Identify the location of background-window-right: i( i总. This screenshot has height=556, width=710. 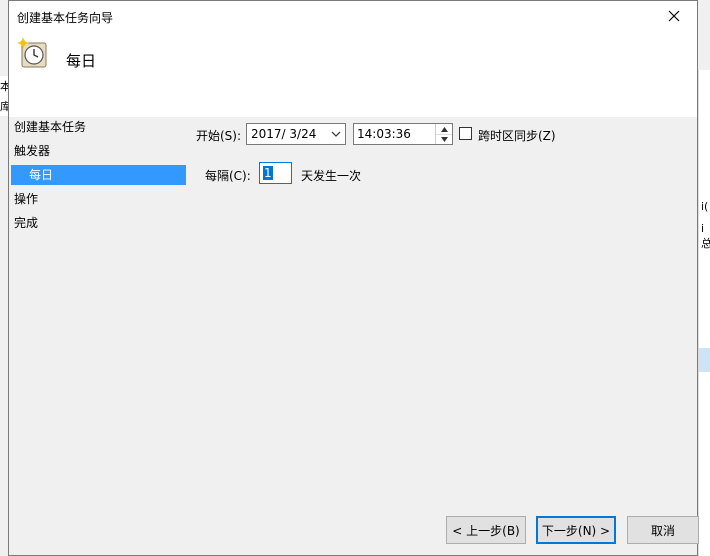
(704, 313).